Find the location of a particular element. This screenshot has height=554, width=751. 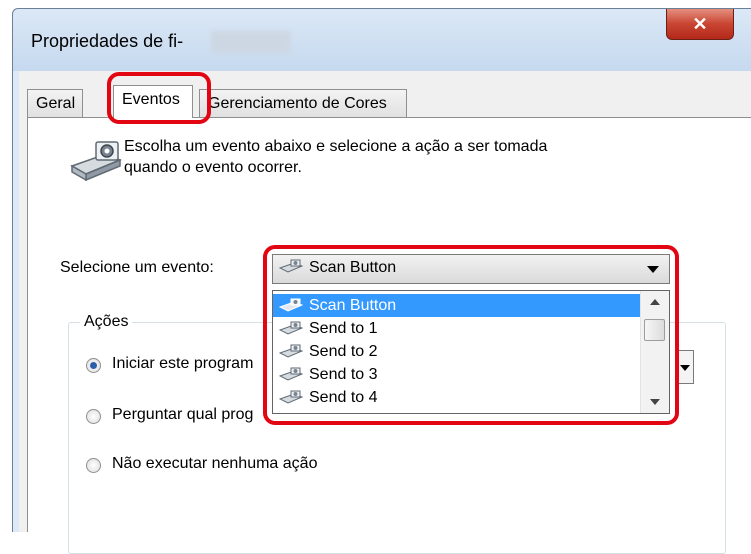

radio-ask-program is located at coordinates (93, 416).